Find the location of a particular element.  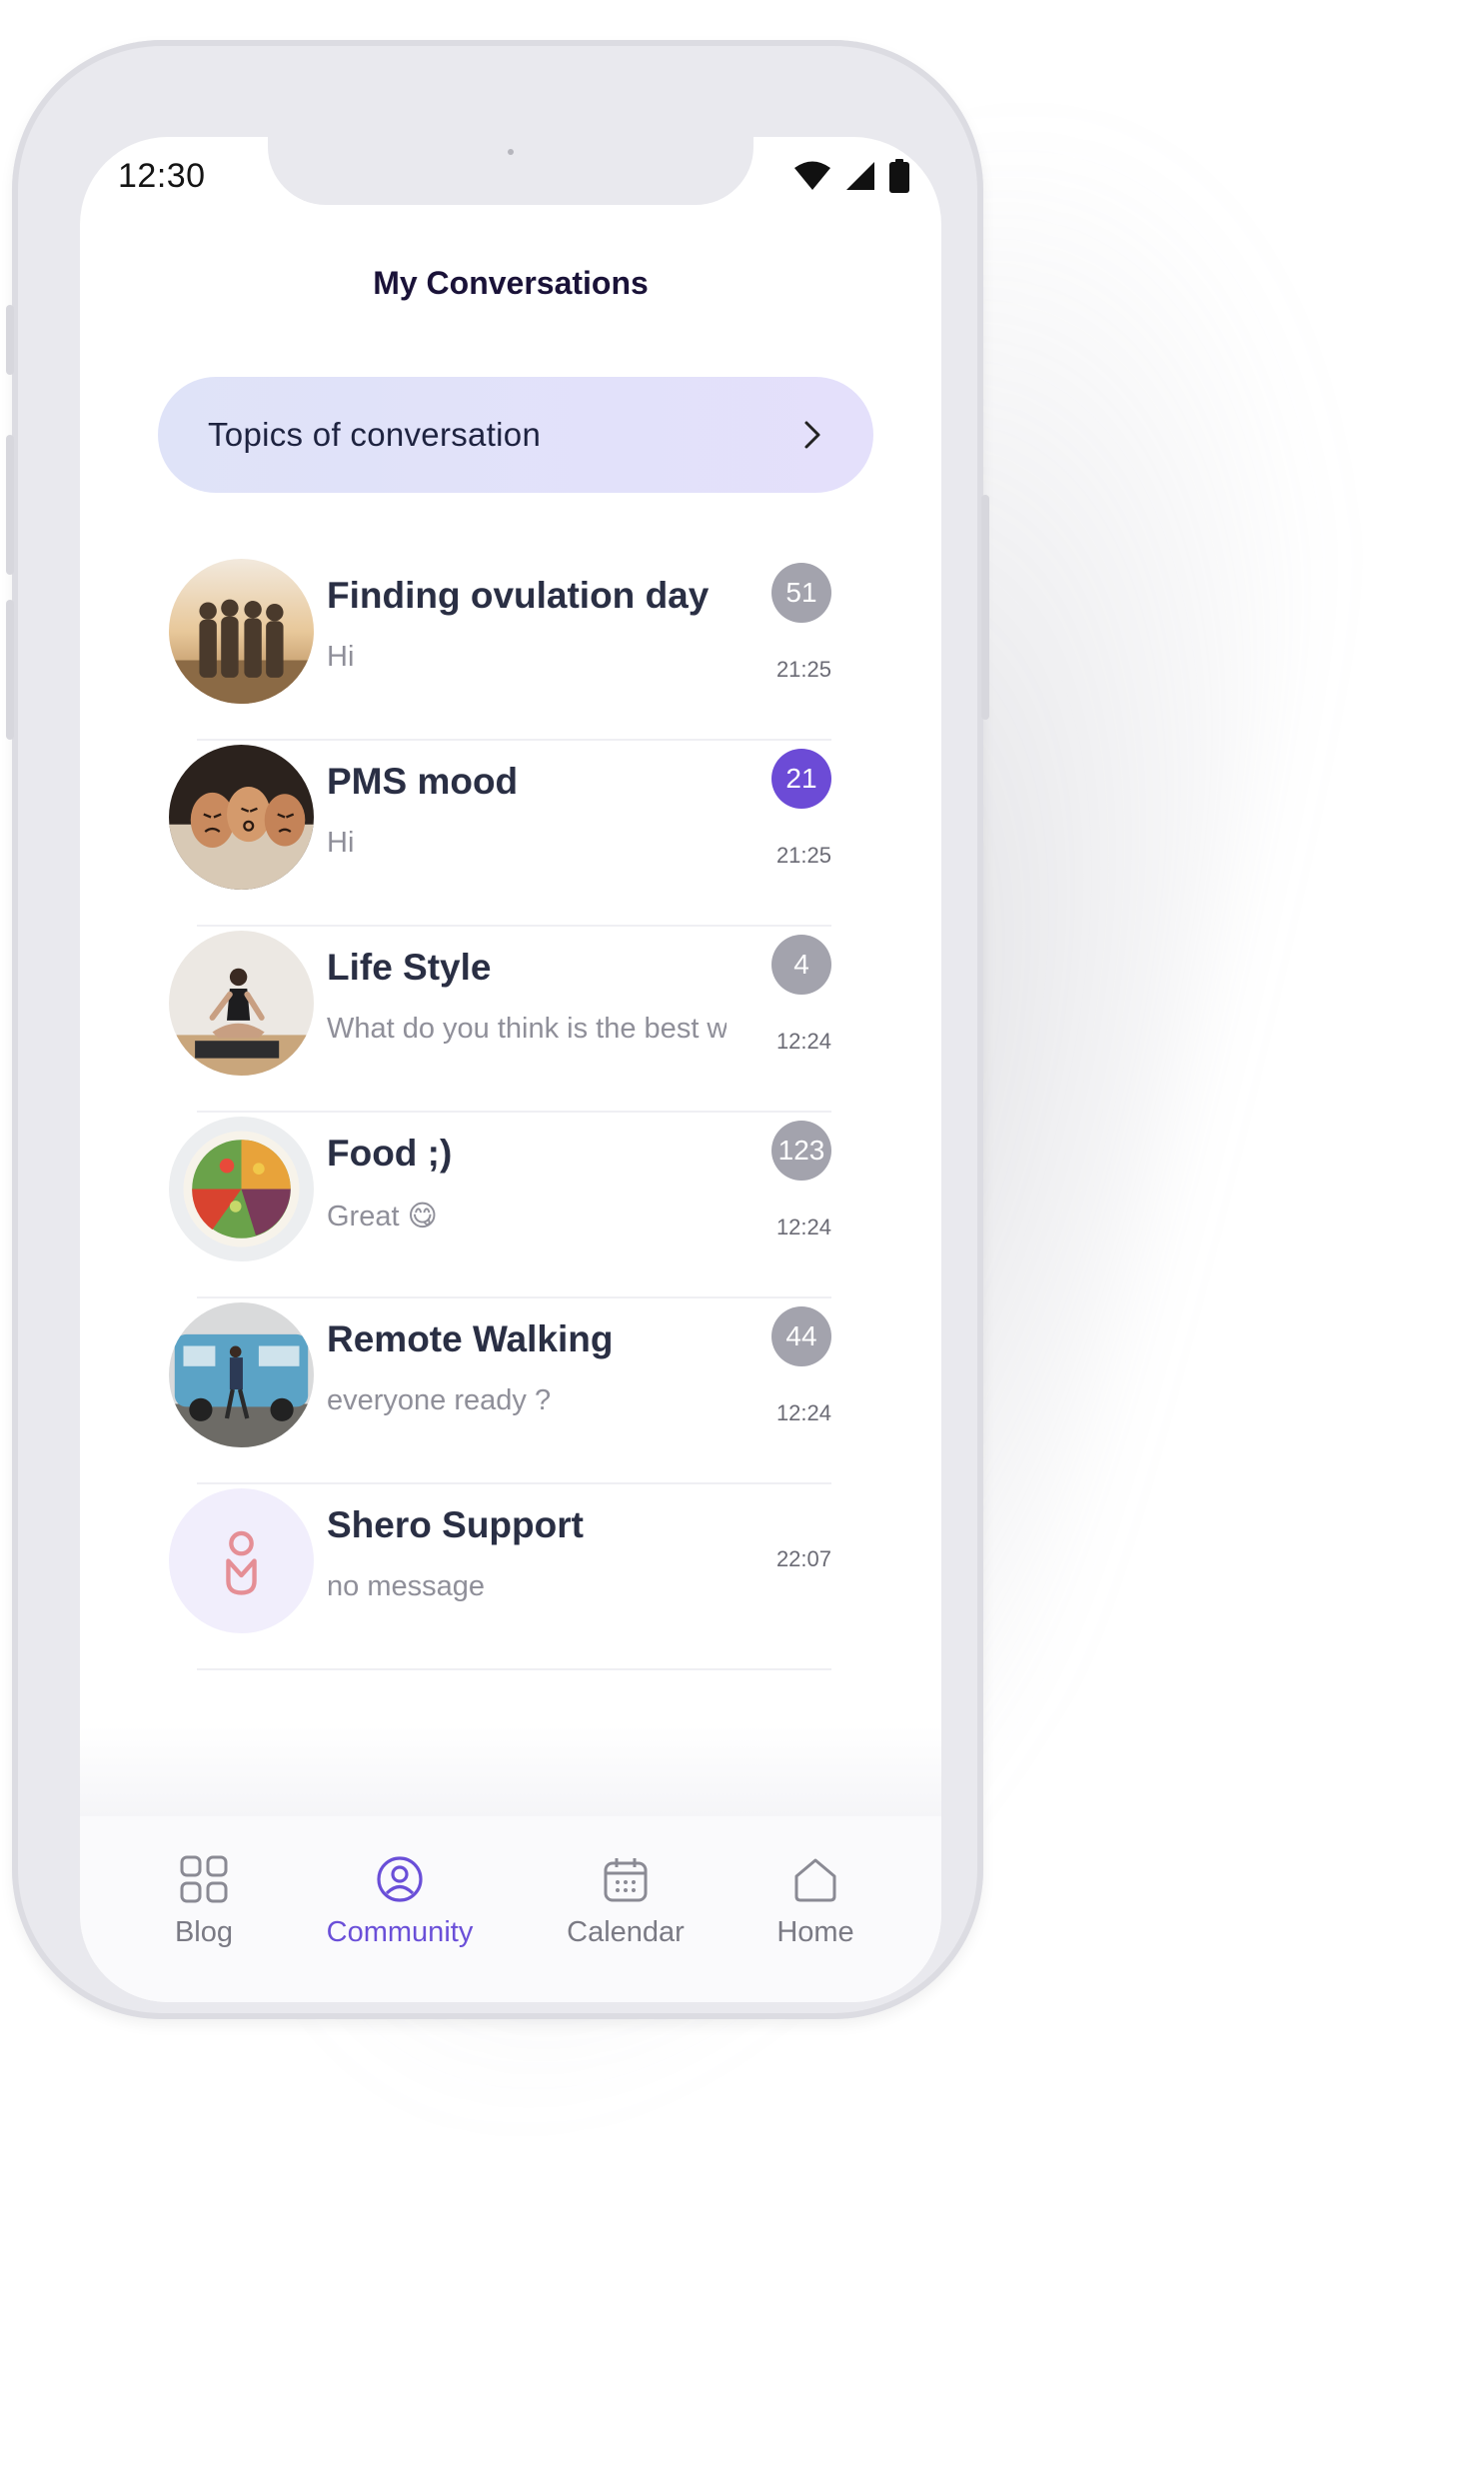

tab-calendar: Calendar is located at coordinates (626, 1901).